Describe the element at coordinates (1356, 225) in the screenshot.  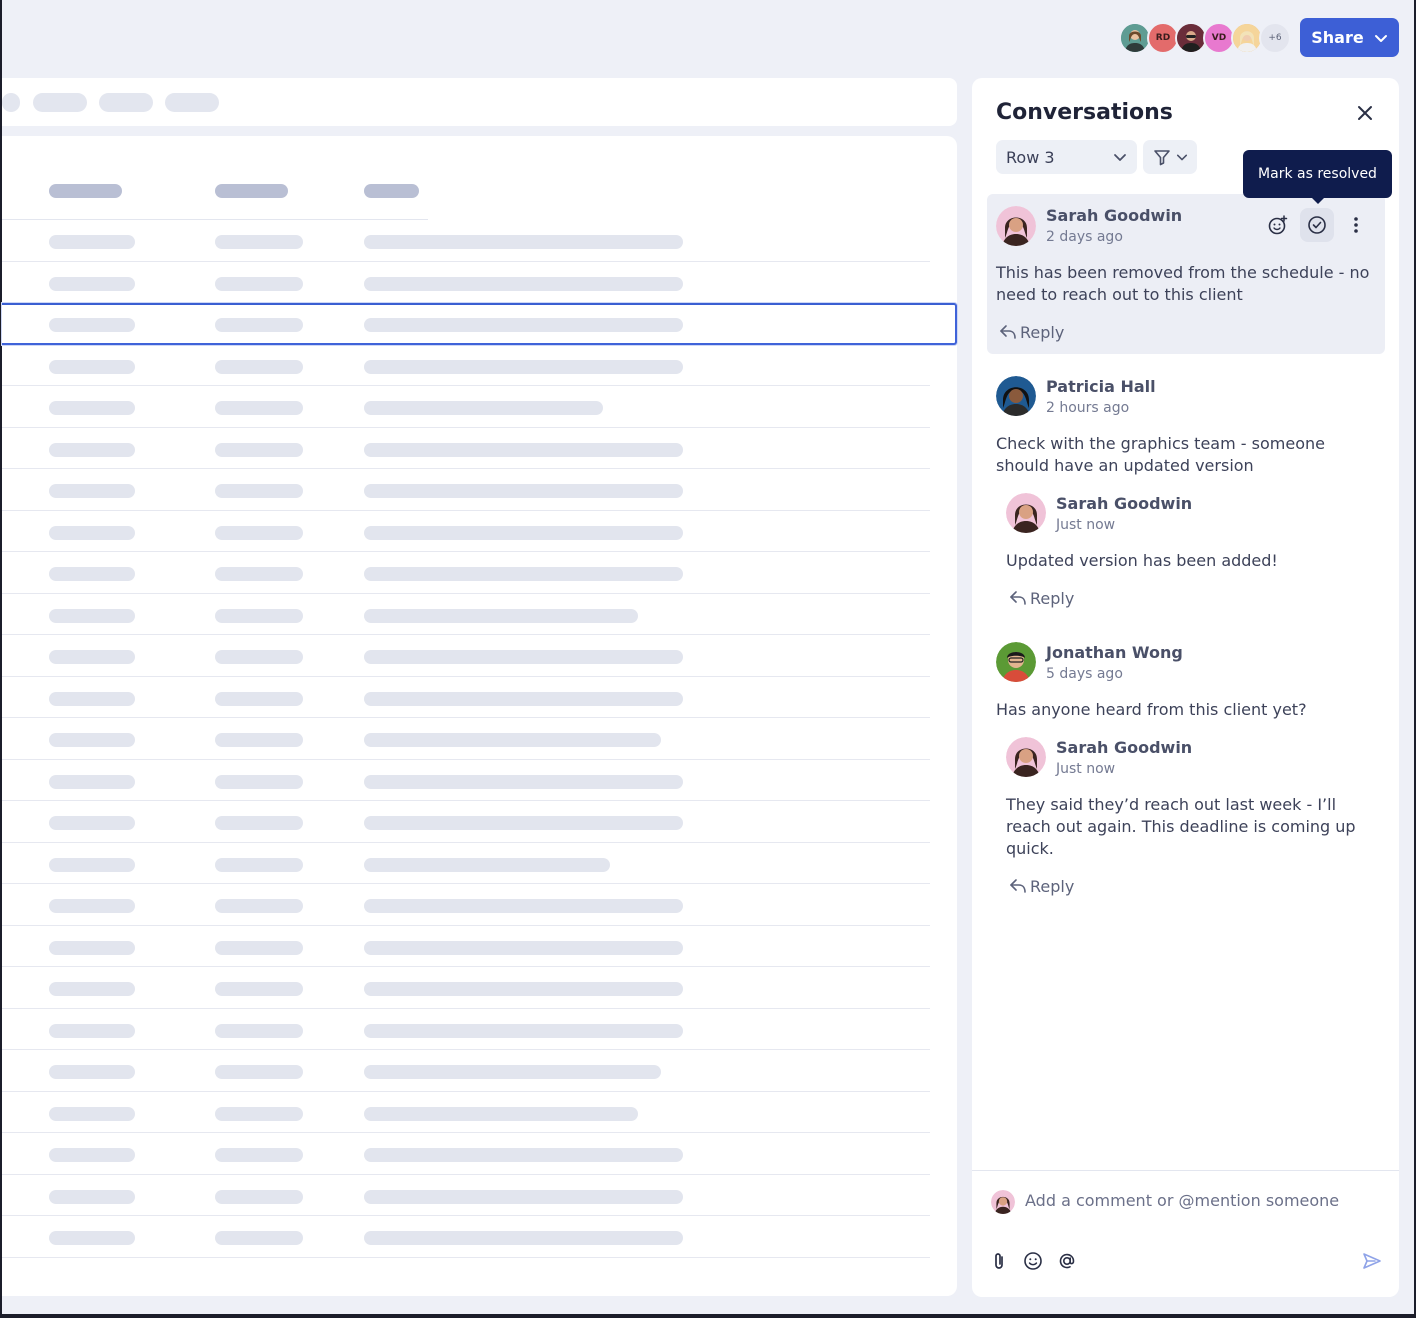
I see `more-options-icon` at that location.